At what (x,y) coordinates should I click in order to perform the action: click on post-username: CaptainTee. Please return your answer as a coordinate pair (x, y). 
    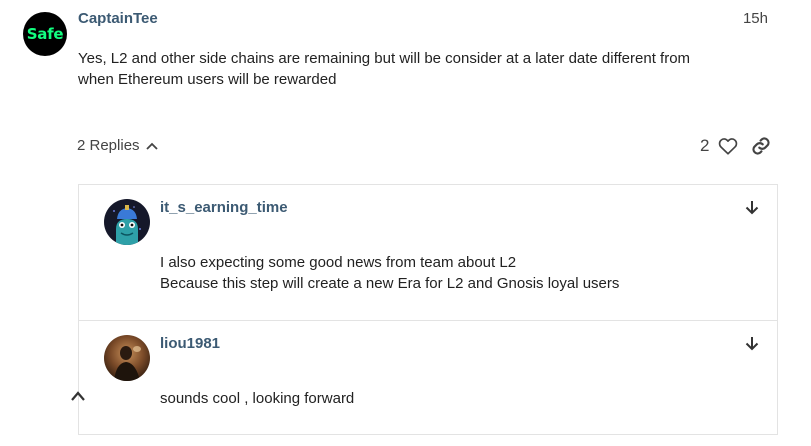
    Looking at the image, I should click on (118, 18).